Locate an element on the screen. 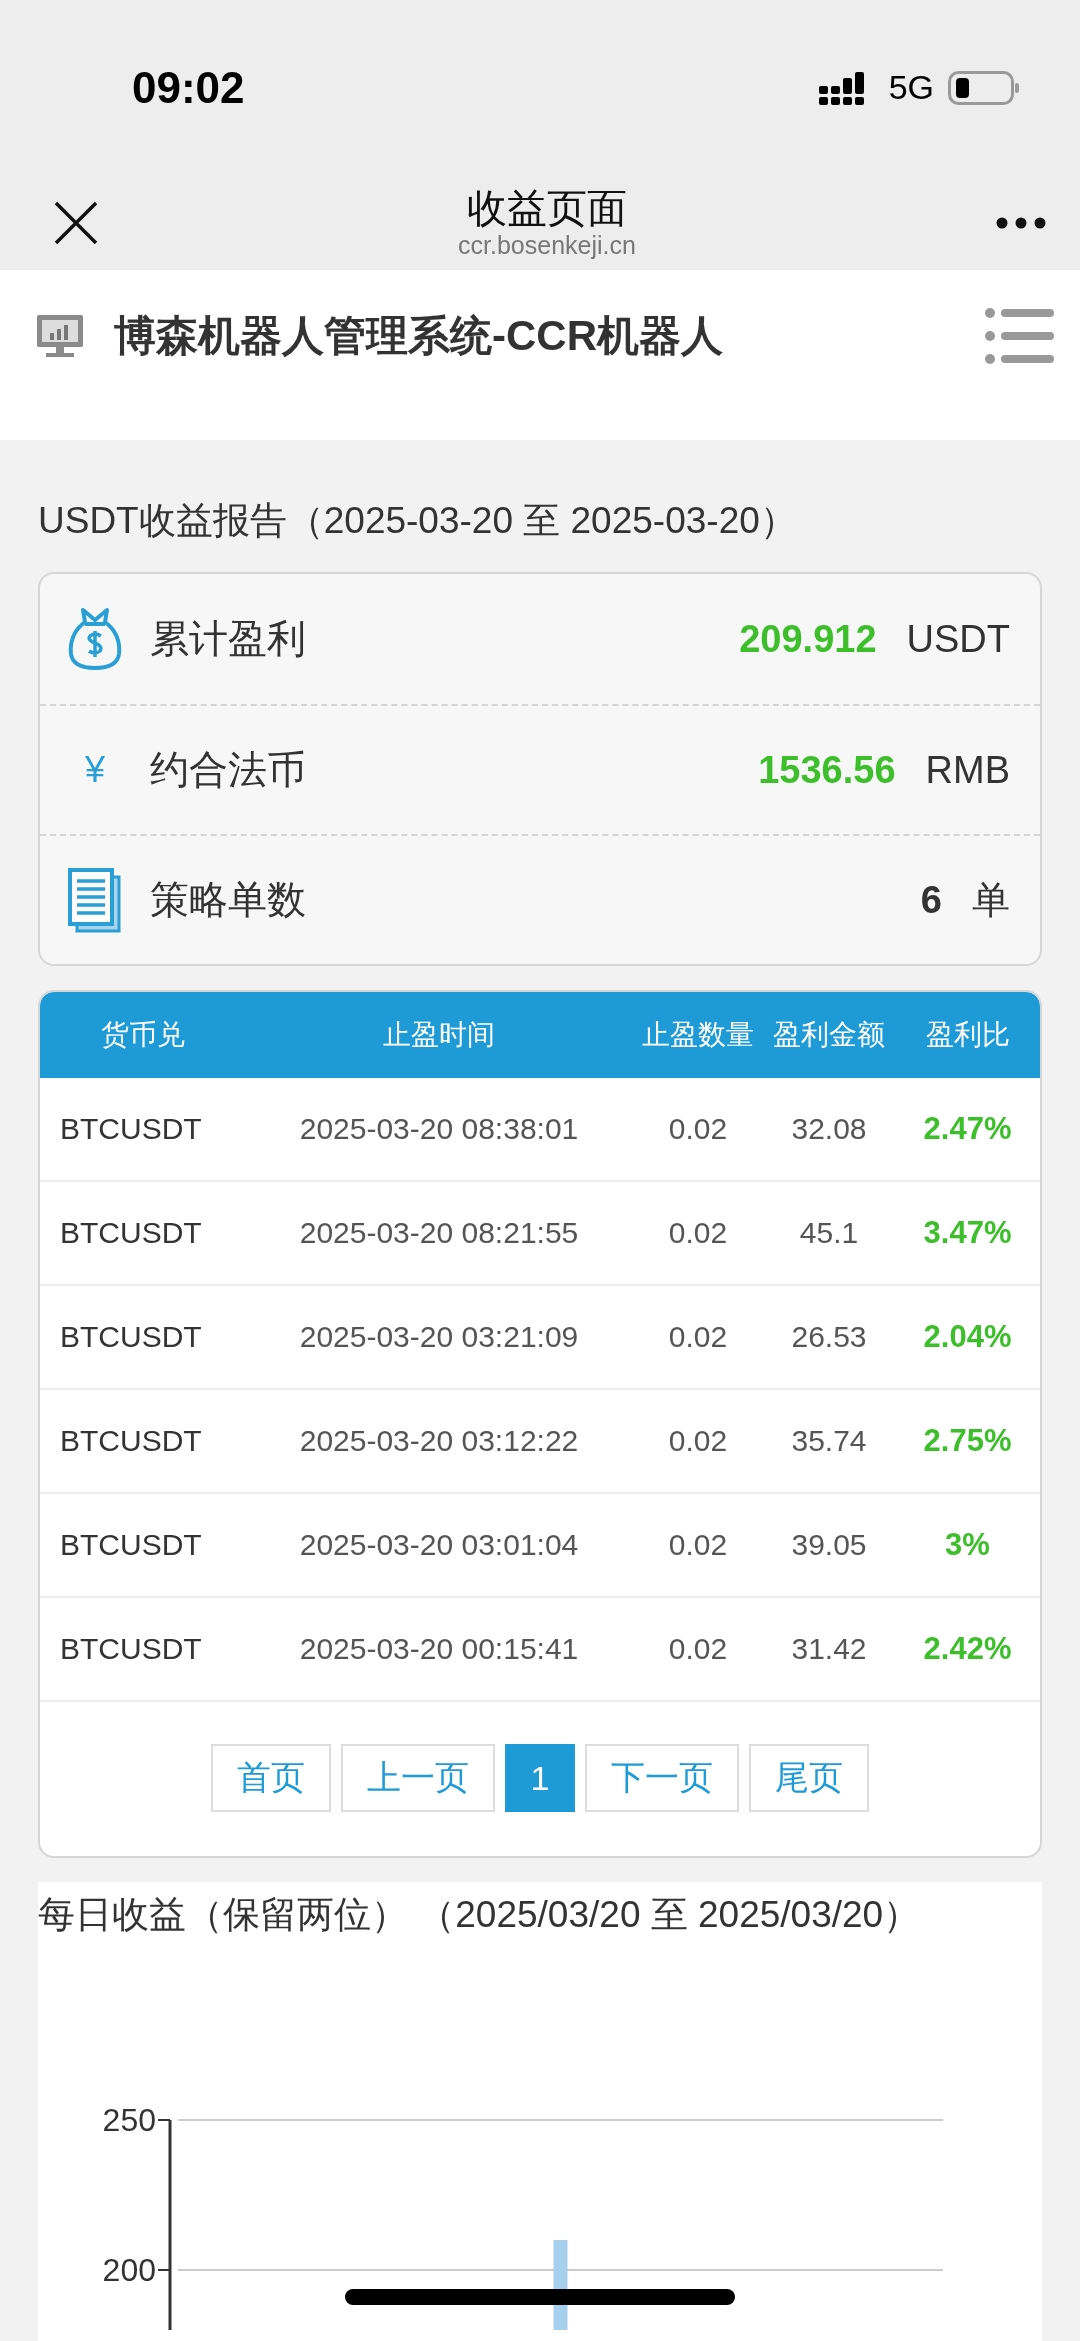 Image resolution: width=1080 pixels, height=2341 pixels. yen-icon: ¥ is located at coordinates (95, 770).